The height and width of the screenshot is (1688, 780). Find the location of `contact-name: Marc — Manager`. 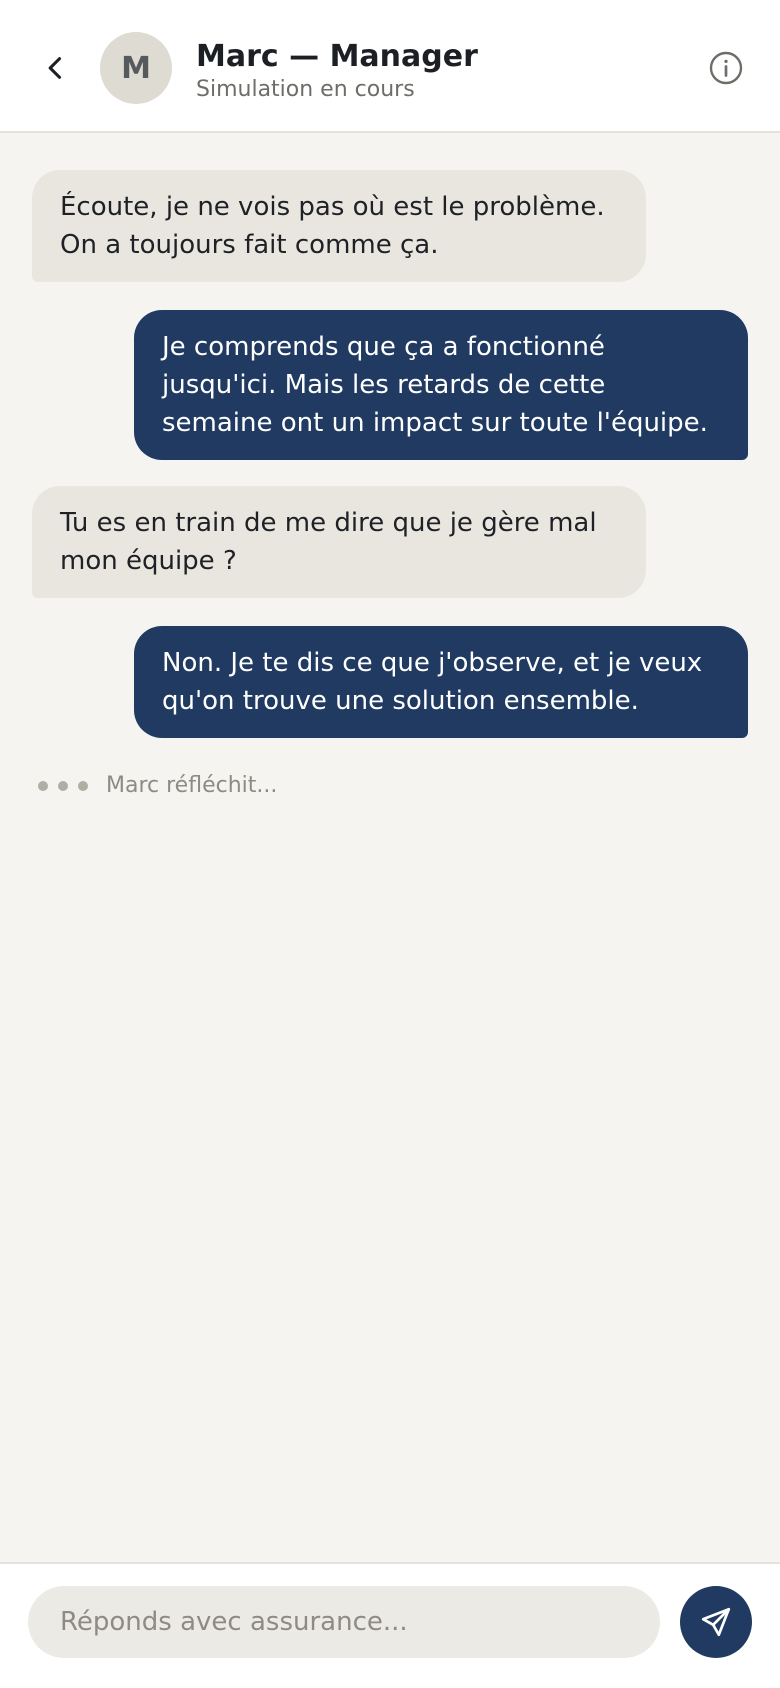

contact-name: Marc — Manager is located at coordinates (337, 56).